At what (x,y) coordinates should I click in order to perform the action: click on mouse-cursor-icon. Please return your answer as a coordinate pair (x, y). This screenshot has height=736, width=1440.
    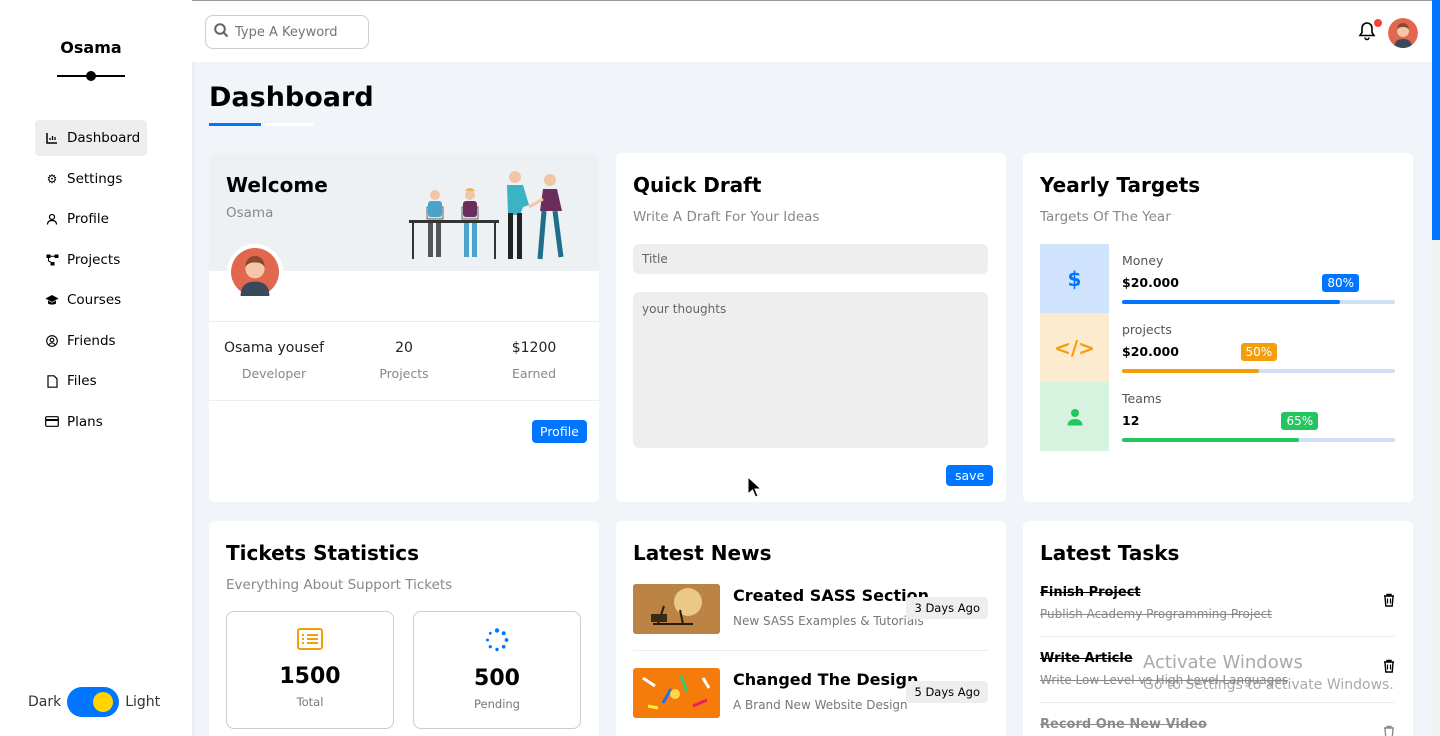
    Looking at the image, I should click on (754, 487).